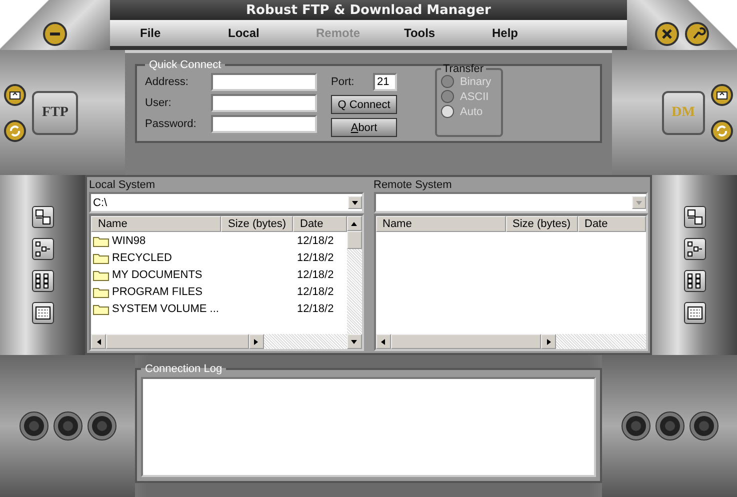 The height and width of the screenshot is (497, 737). I want to click on action-button: Q Connect, so click(364, 104).